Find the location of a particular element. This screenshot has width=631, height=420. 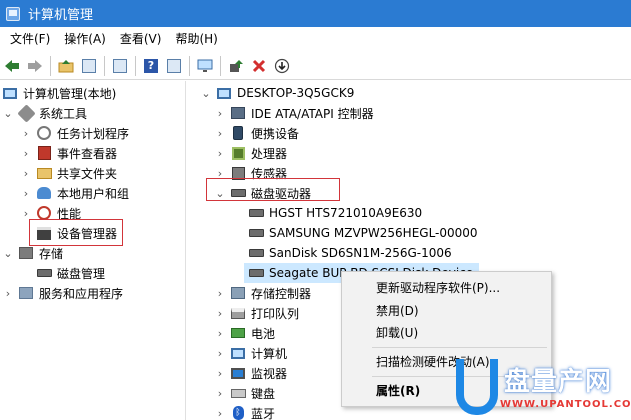

show-hide-tree-button is located at coordinates (89, 66).